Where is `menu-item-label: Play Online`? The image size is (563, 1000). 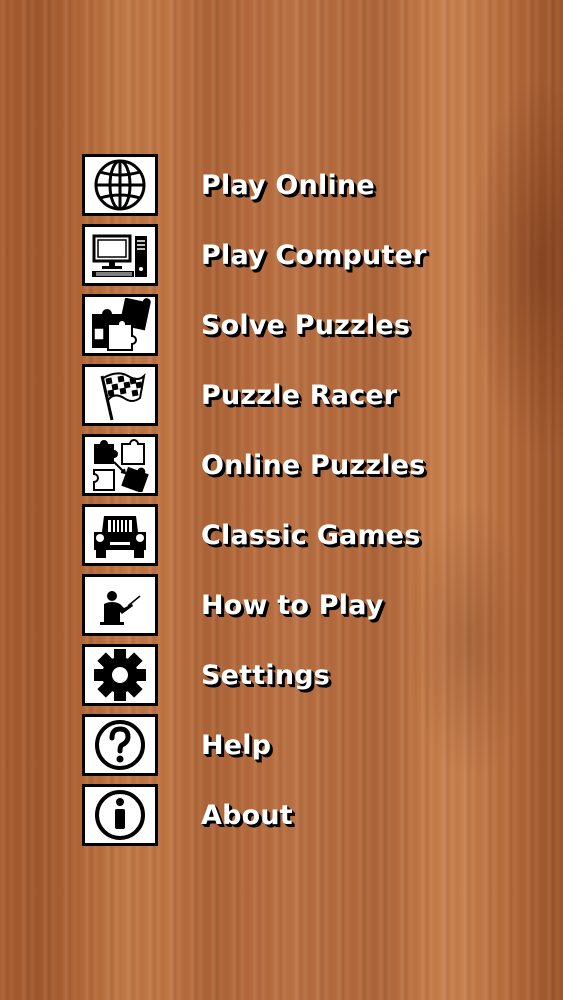 menu-item-label: Play Online is located at coordinates (288, 185).